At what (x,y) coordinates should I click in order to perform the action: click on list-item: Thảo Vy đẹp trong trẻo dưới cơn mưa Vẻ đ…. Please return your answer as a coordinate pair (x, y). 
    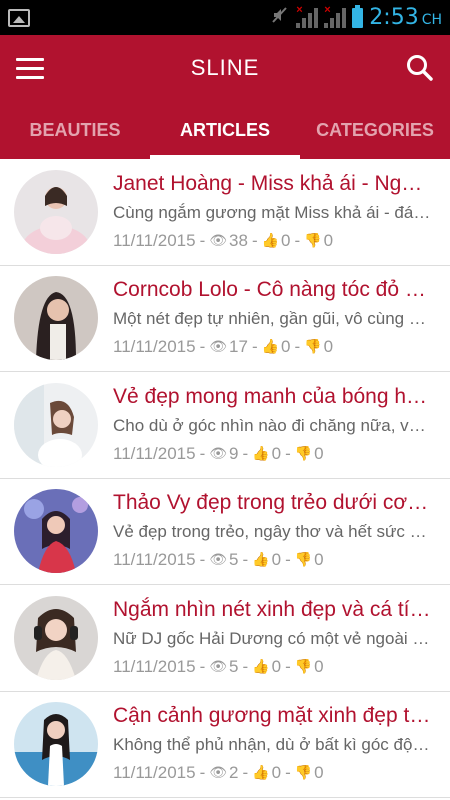
    Looking at the image, I should click on (225, 532).